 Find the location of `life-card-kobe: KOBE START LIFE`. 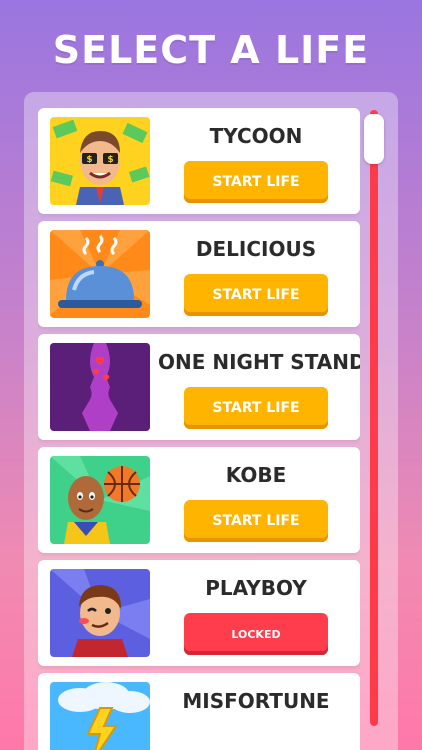

life-card-kobe: KOBE START LIFE is located at coordinates (199, 500).